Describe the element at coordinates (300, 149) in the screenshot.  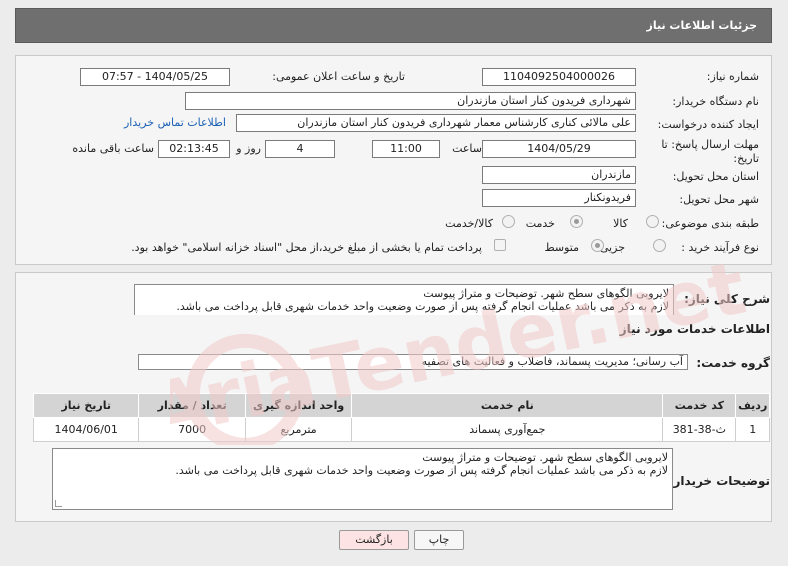
I see `days-field: 4` at that location.